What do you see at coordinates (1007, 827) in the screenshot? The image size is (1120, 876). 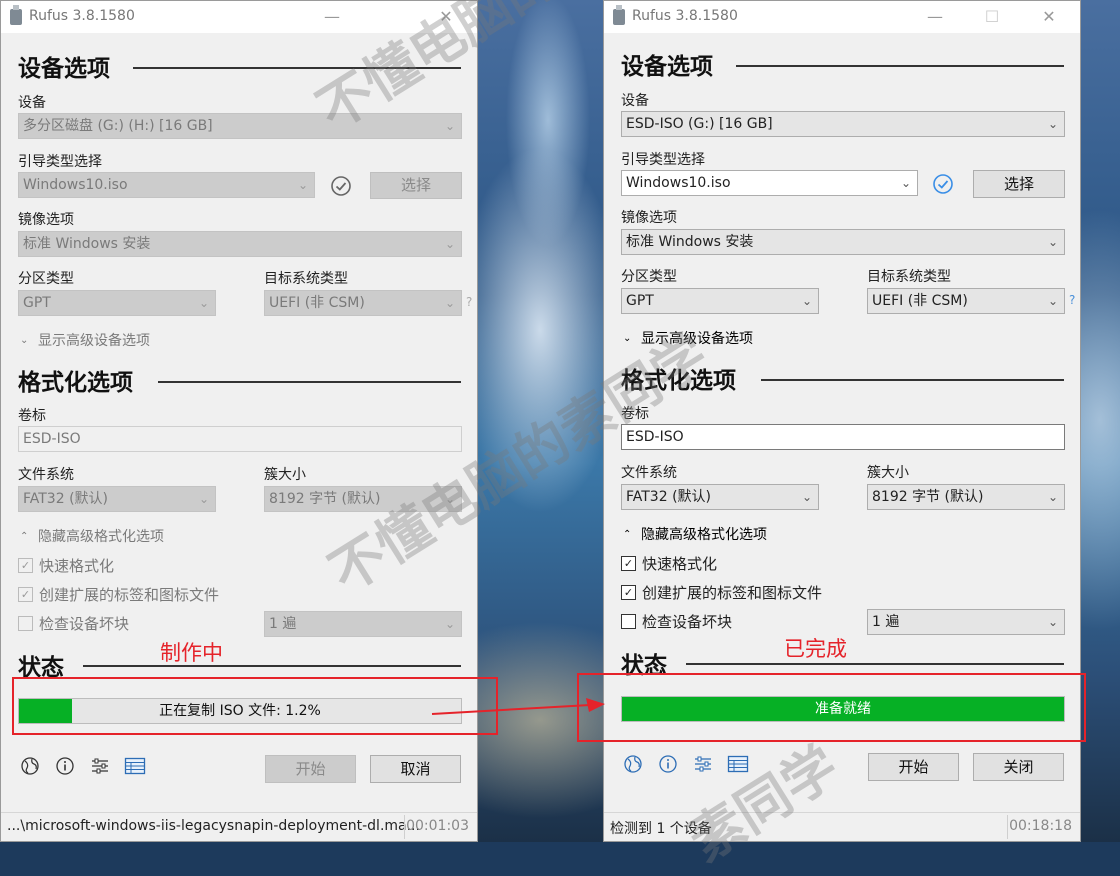 I see `status-separator` at bounding box center [1007, 827].